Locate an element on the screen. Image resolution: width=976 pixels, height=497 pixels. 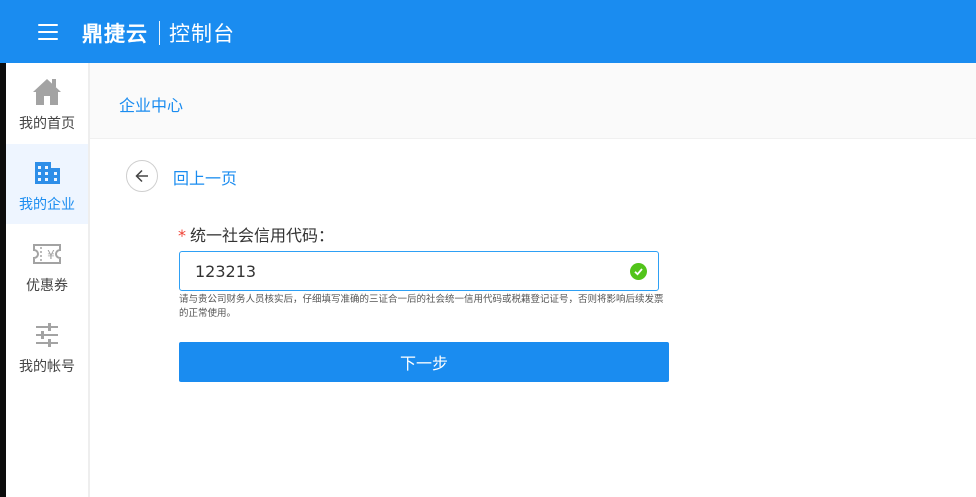
sidebar-item-label: 我的首页 is located at coordinates (47, 124).